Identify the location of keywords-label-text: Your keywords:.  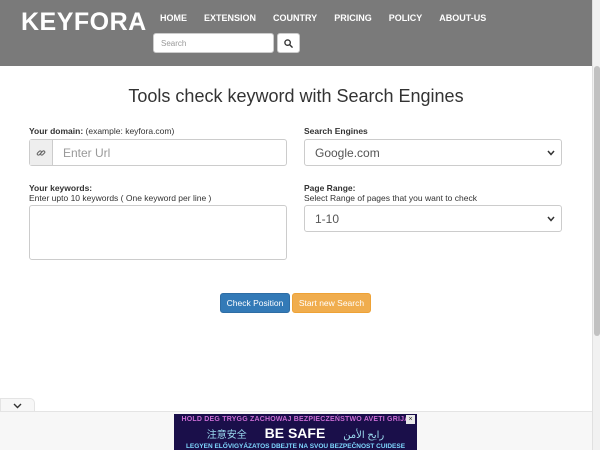
(61, 188).